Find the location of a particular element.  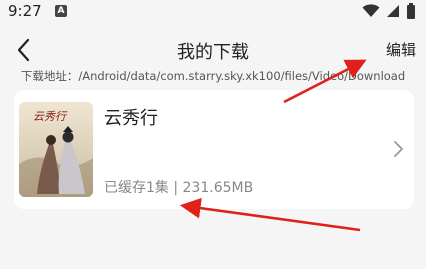

status-icons is located at coordinates (389, 11).